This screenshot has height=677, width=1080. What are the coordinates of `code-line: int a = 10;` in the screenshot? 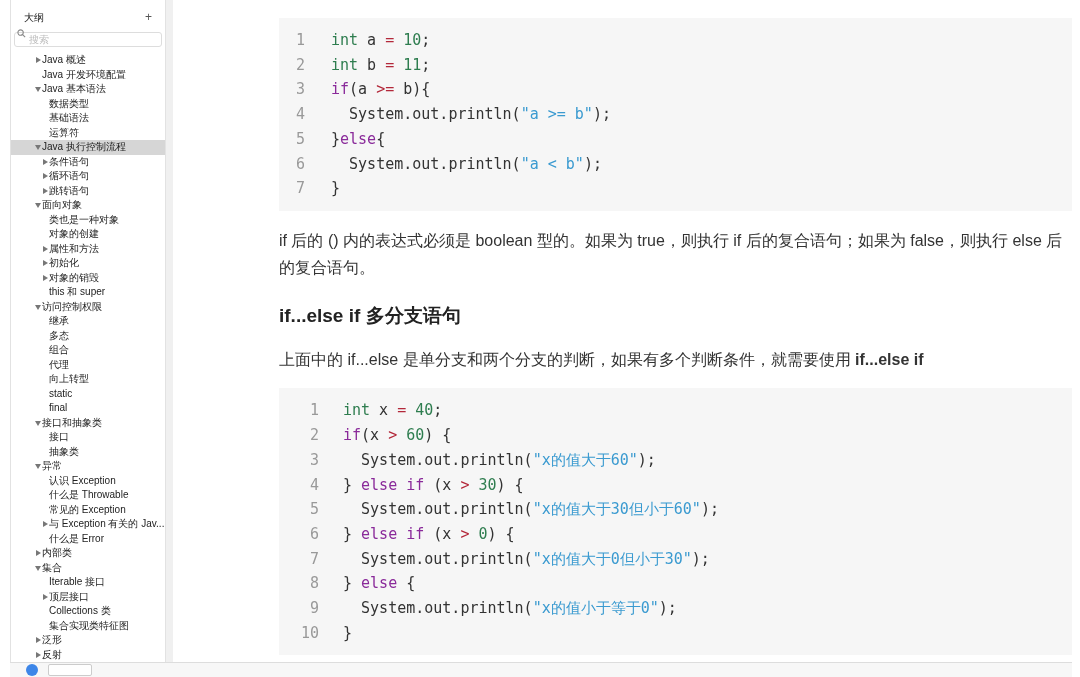 It's located at (381, 40).